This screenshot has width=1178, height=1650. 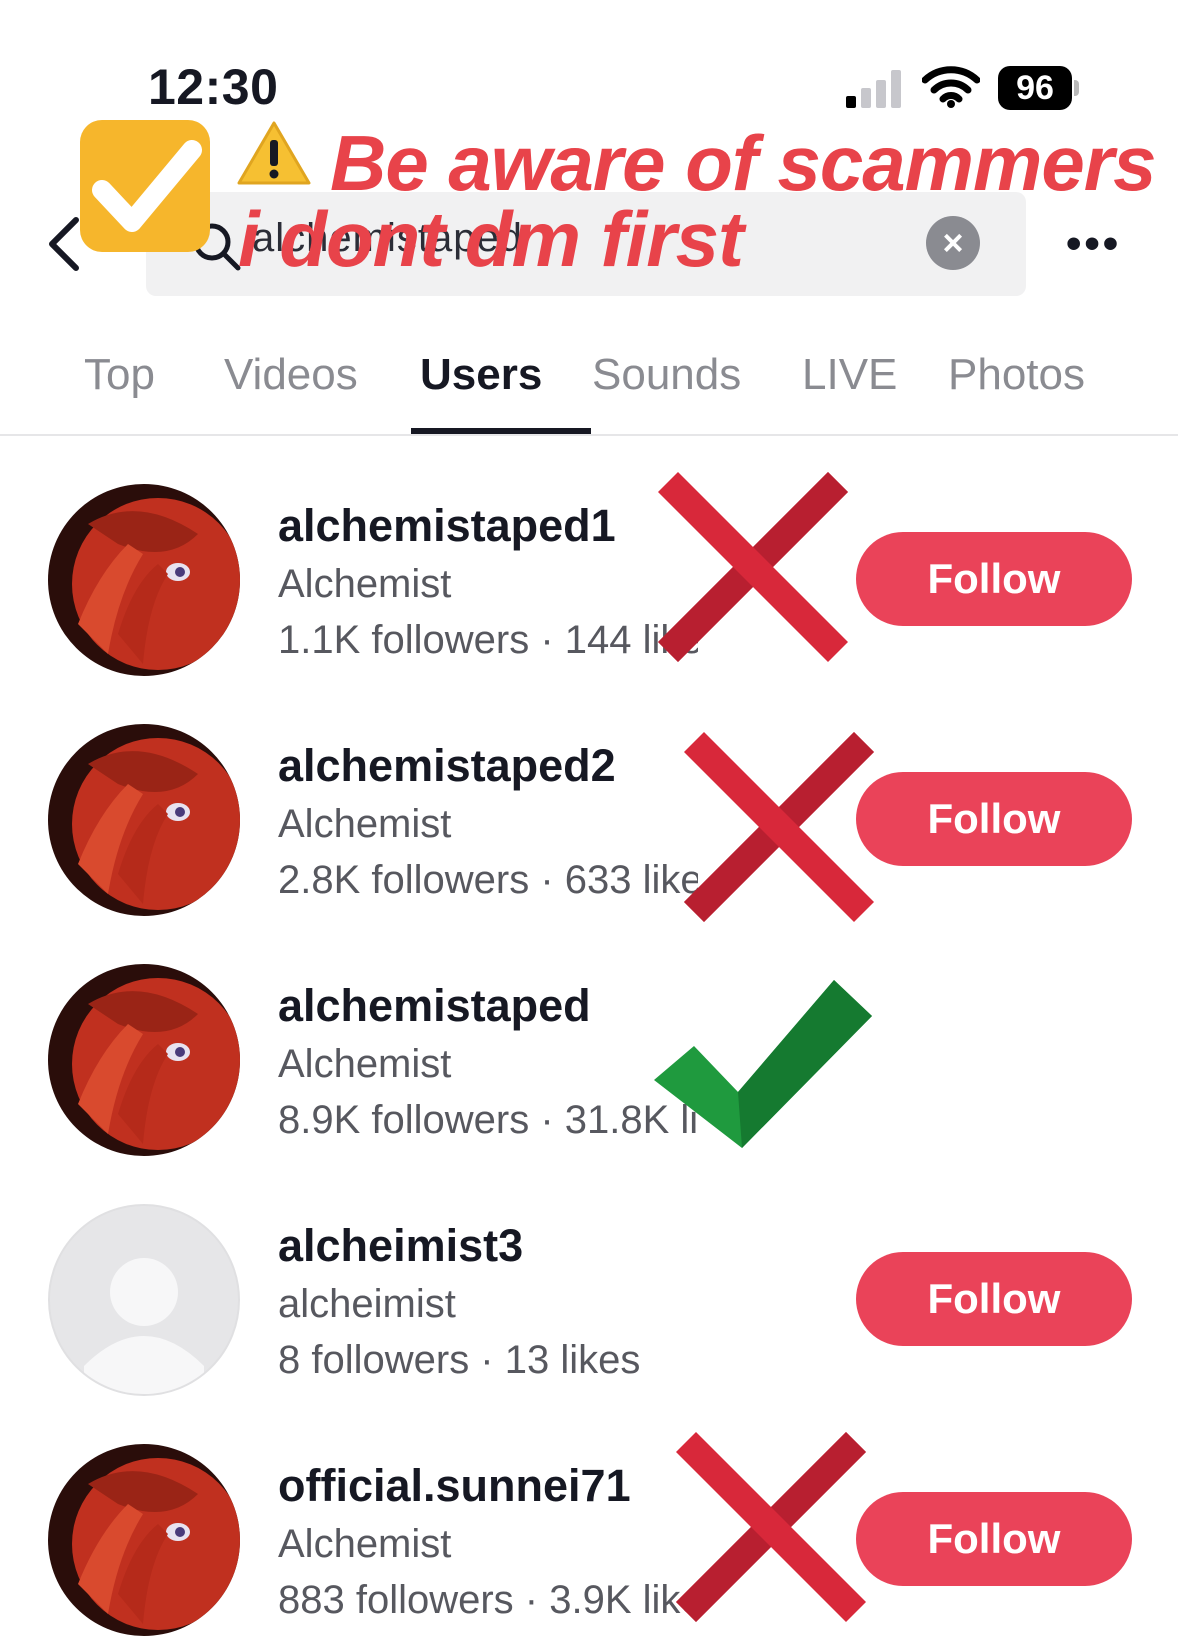 I want to click on user-username: alchemistaped1, so click(x=447, y=526).